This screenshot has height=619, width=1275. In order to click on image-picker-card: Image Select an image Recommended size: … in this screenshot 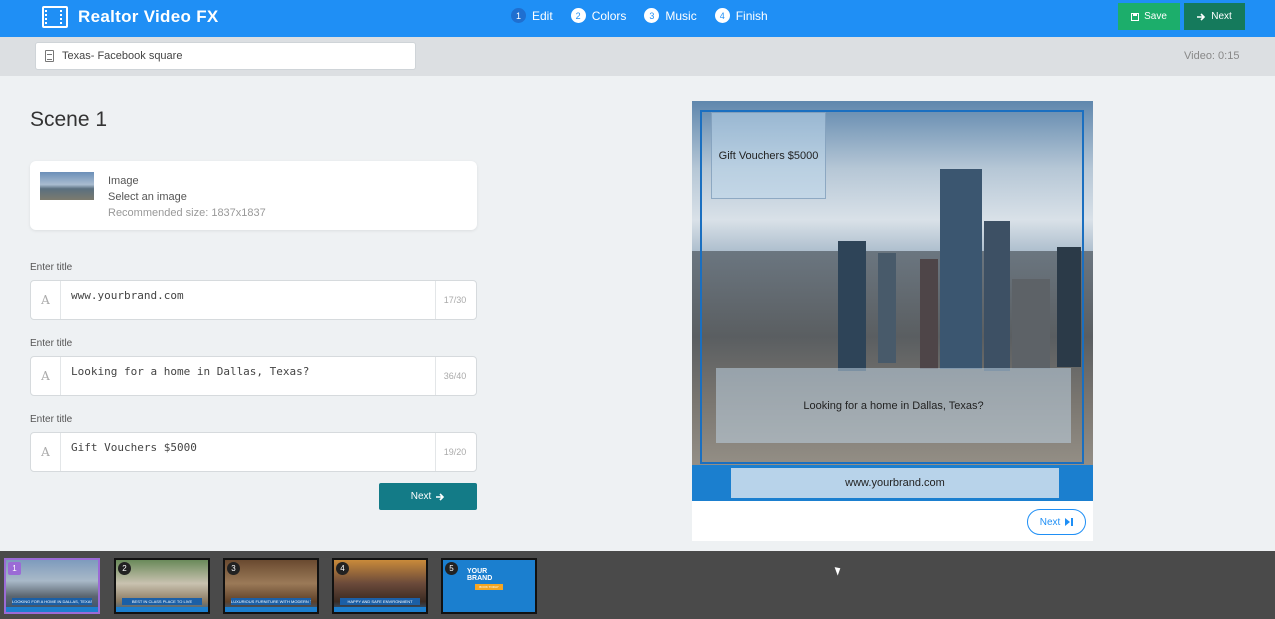, I will do `click(253, 195)`.